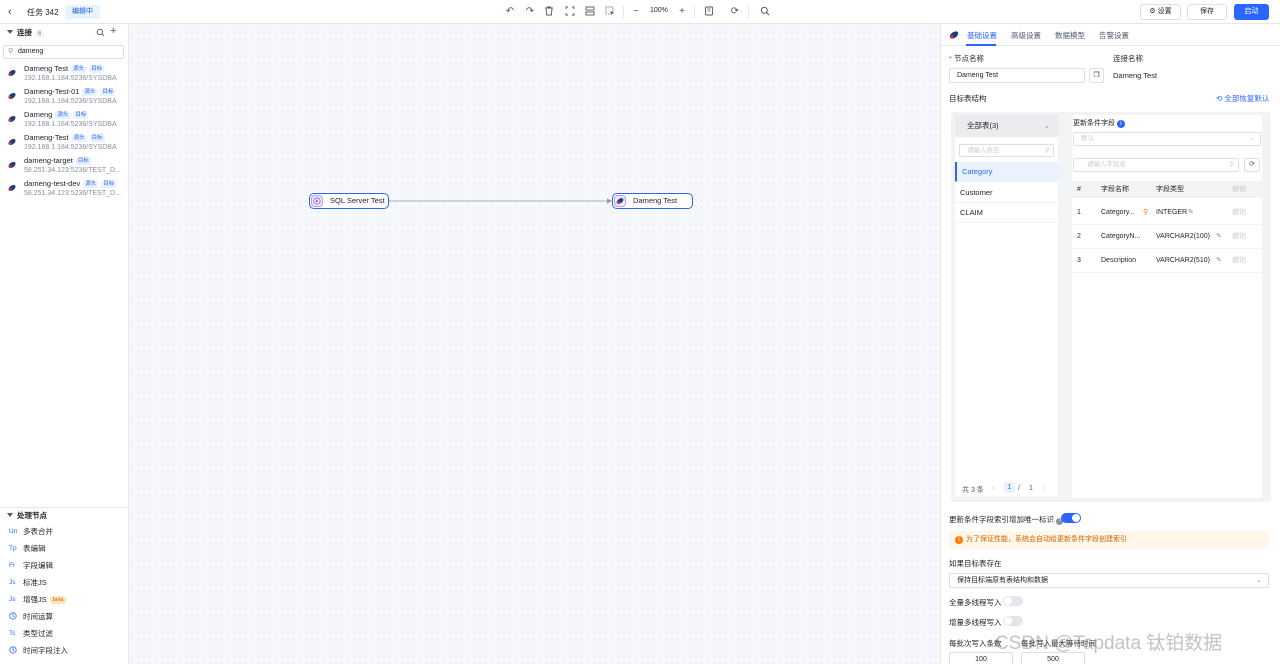 Image resolution: width=1280 pixels, height=664 pixels. What do you see at coordinates (1114, 35) in the screenshot?
I see `tab-alert-settings: 告警设置` at bounding box center [1114, 35].